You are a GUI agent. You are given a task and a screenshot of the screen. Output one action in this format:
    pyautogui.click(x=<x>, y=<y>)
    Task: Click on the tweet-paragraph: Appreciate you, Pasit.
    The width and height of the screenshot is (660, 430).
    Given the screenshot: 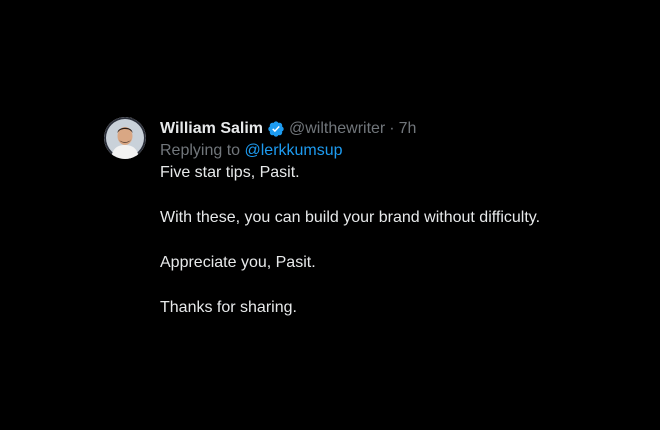 What is the action you would take?
    pyautogui.click(x=238, y=262)
    